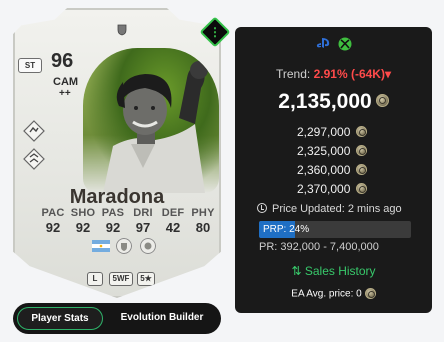 The width and height of the screenshot is (444, 342). What do you see at coordinates (324, 43) in the screenshot?
I see `playstation-icon` at bounding box center [324, 43].